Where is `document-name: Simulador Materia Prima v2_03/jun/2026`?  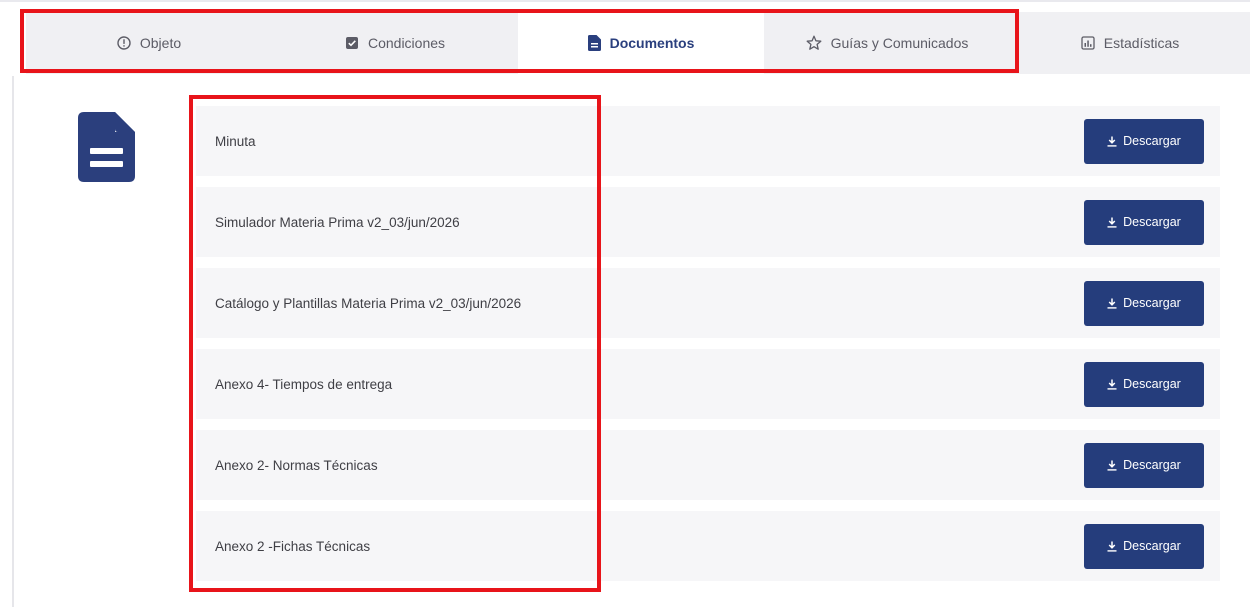
document-name: Simulador Materia Prima v2_03/jun/2026 is located at coordinates (337, 222).